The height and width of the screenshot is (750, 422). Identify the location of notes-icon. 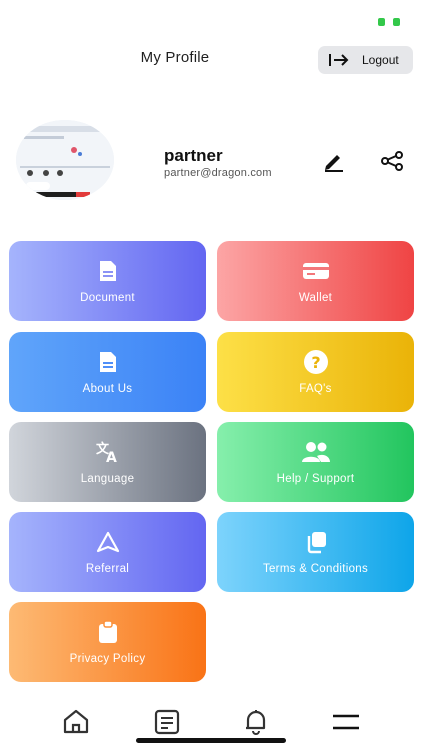
(167, 722).